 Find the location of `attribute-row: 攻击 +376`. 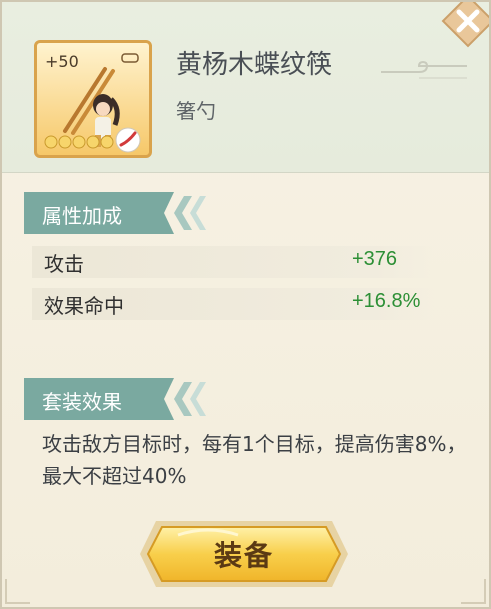

attribute-row: 攻击 +376 is located at coordinates (233, 262).